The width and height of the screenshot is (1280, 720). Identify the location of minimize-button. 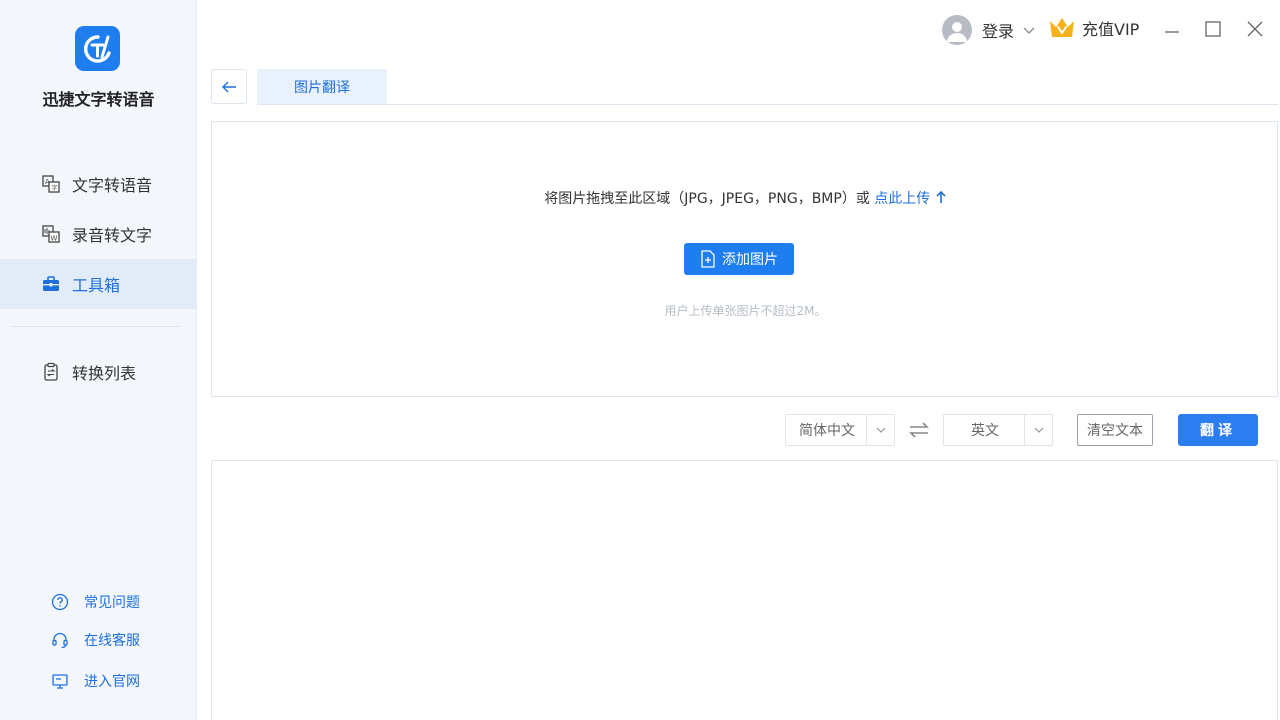
(1172, 29).